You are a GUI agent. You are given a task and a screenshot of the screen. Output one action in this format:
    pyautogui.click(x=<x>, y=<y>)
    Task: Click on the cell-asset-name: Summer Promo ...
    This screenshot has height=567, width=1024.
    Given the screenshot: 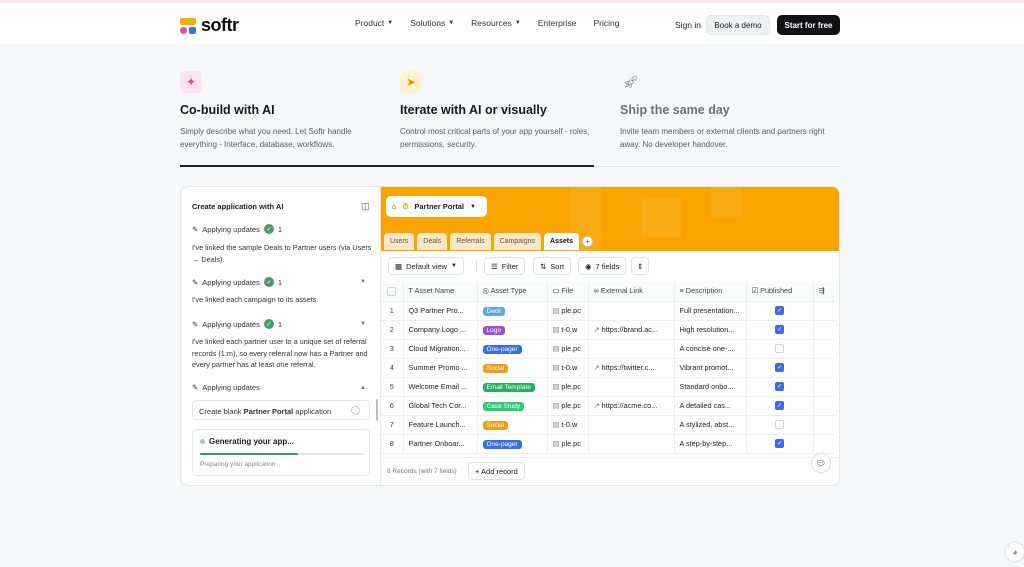 What is the action you would take?
    pyautogui.click(x=440, y=368)
    